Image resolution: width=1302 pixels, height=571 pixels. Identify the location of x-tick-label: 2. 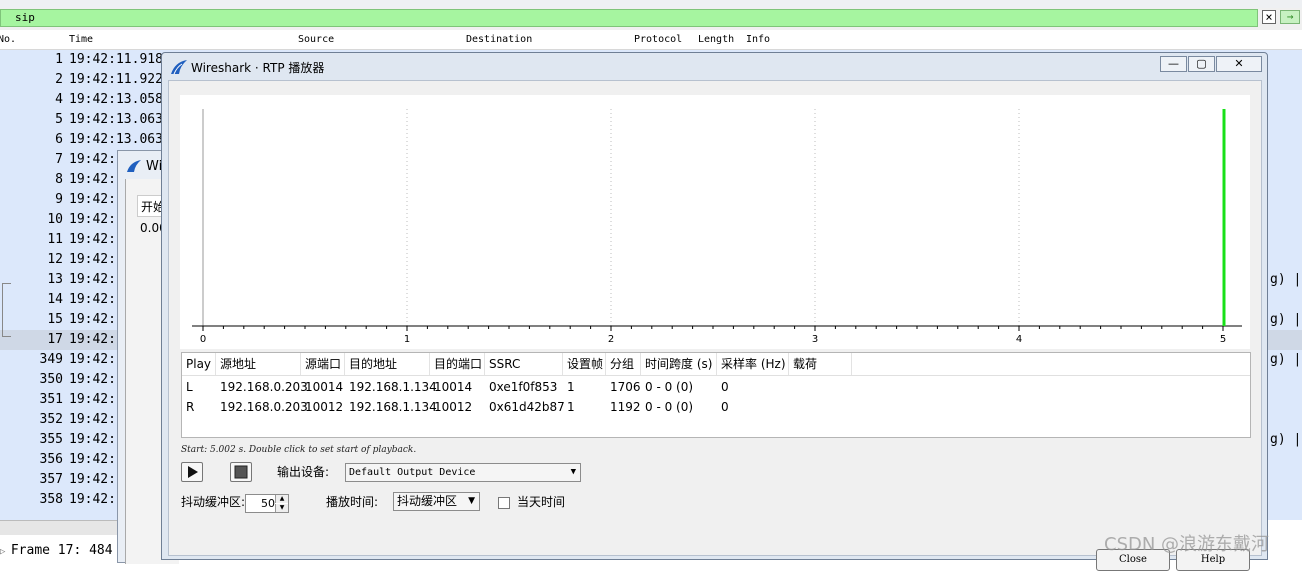
(611, 339).